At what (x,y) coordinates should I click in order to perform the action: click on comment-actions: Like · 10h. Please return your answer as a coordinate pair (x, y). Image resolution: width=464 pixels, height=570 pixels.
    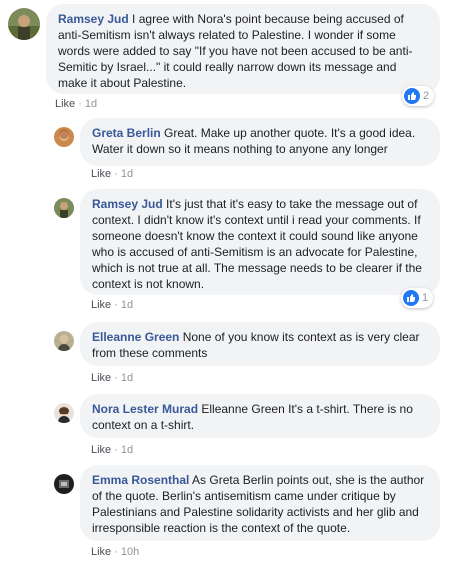
    Looking at the image, I should click on (115, 552).